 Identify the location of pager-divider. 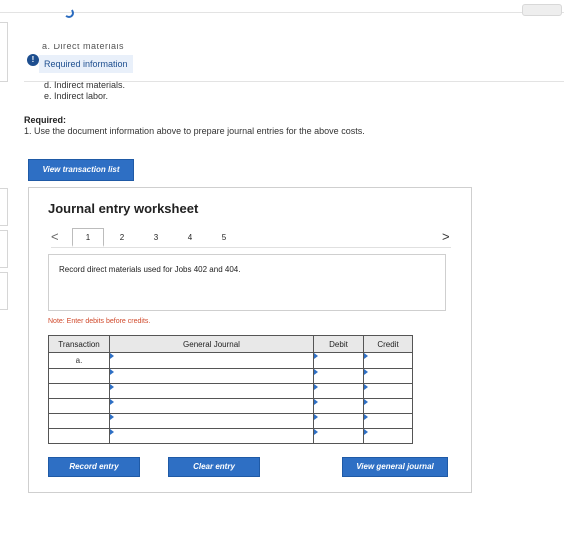
(251, 247).